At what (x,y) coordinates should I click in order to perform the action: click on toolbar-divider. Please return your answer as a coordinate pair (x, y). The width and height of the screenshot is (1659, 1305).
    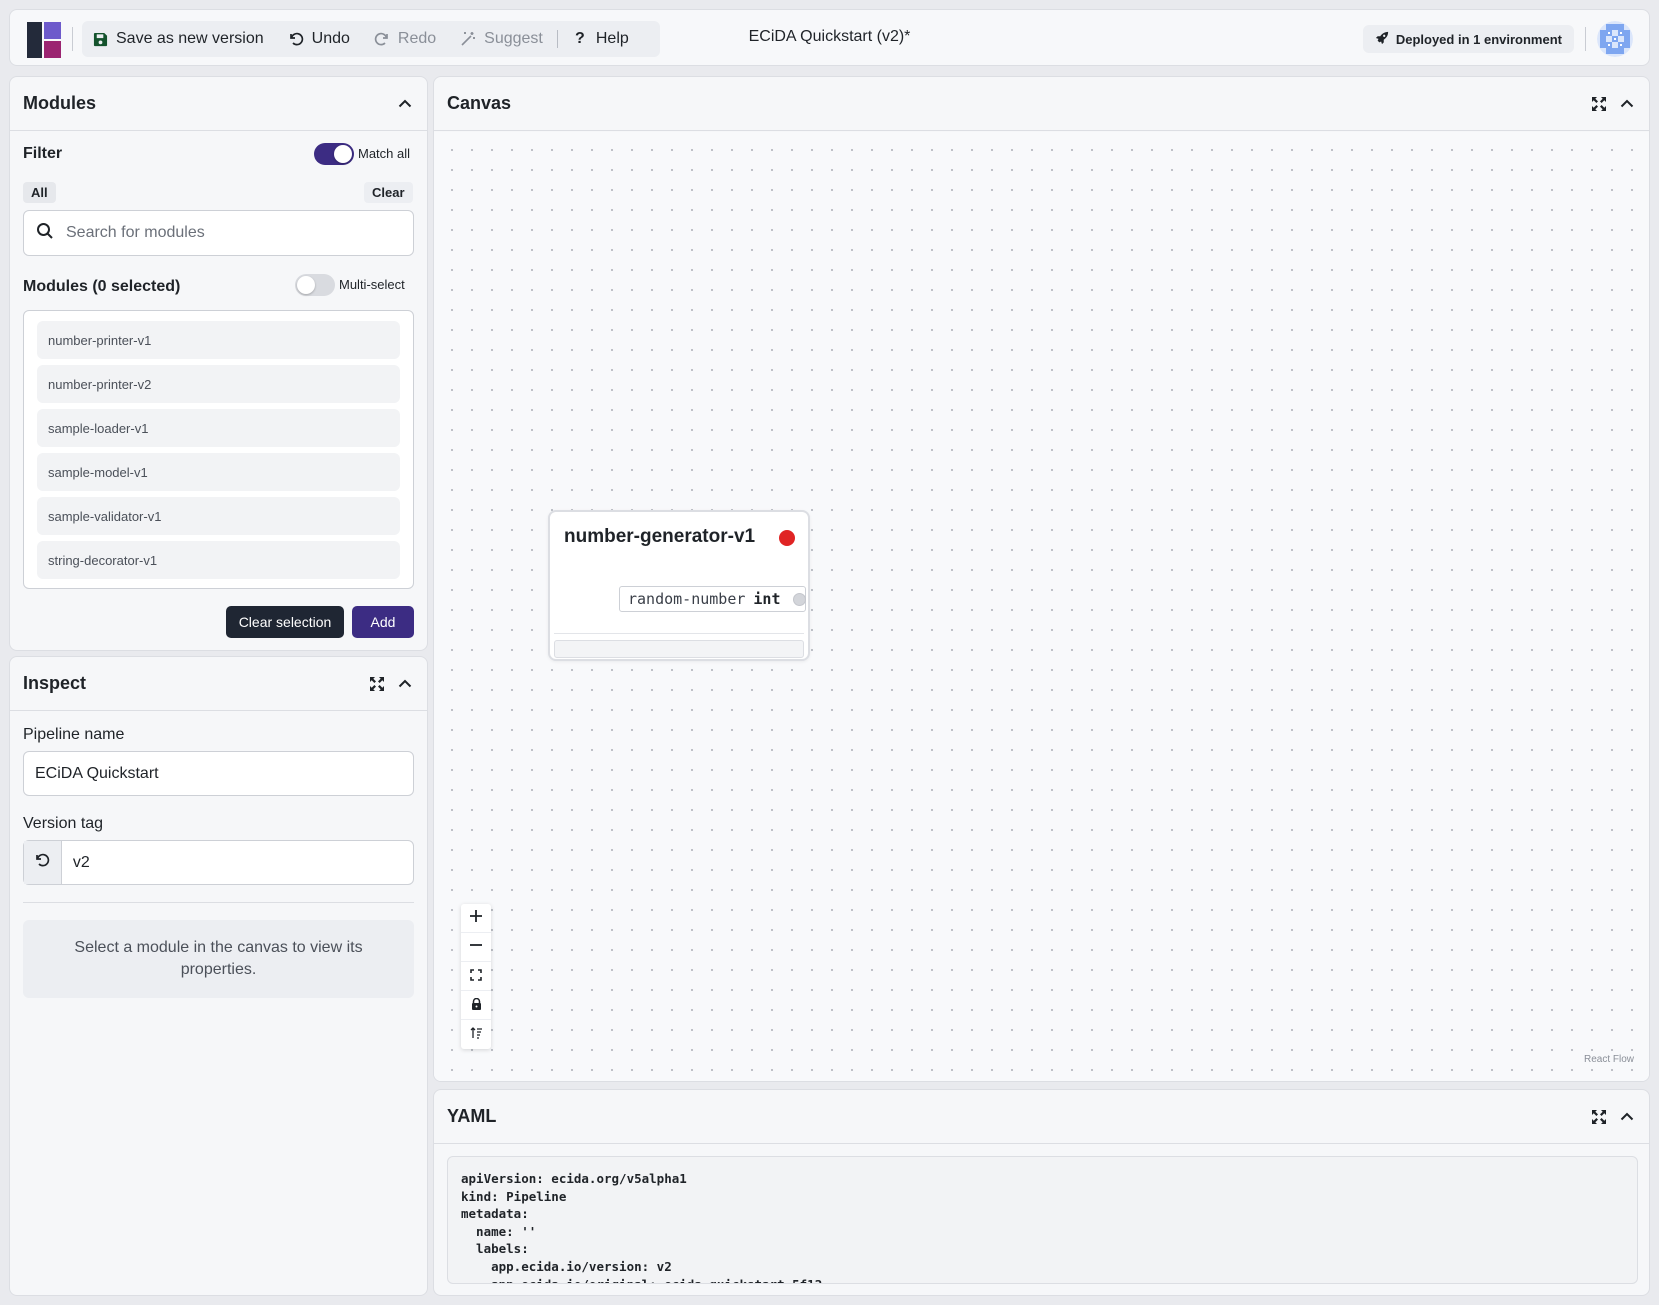
    Looking at the image, I should click on (557, 39).